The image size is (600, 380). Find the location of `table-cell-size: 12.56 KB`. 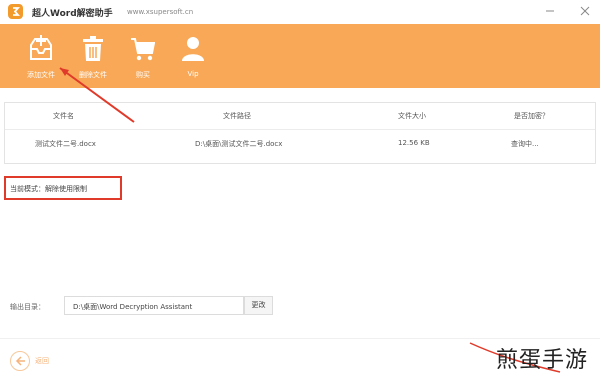

table-cell-size: 12.56 KB is located at coordinates (414, 143).